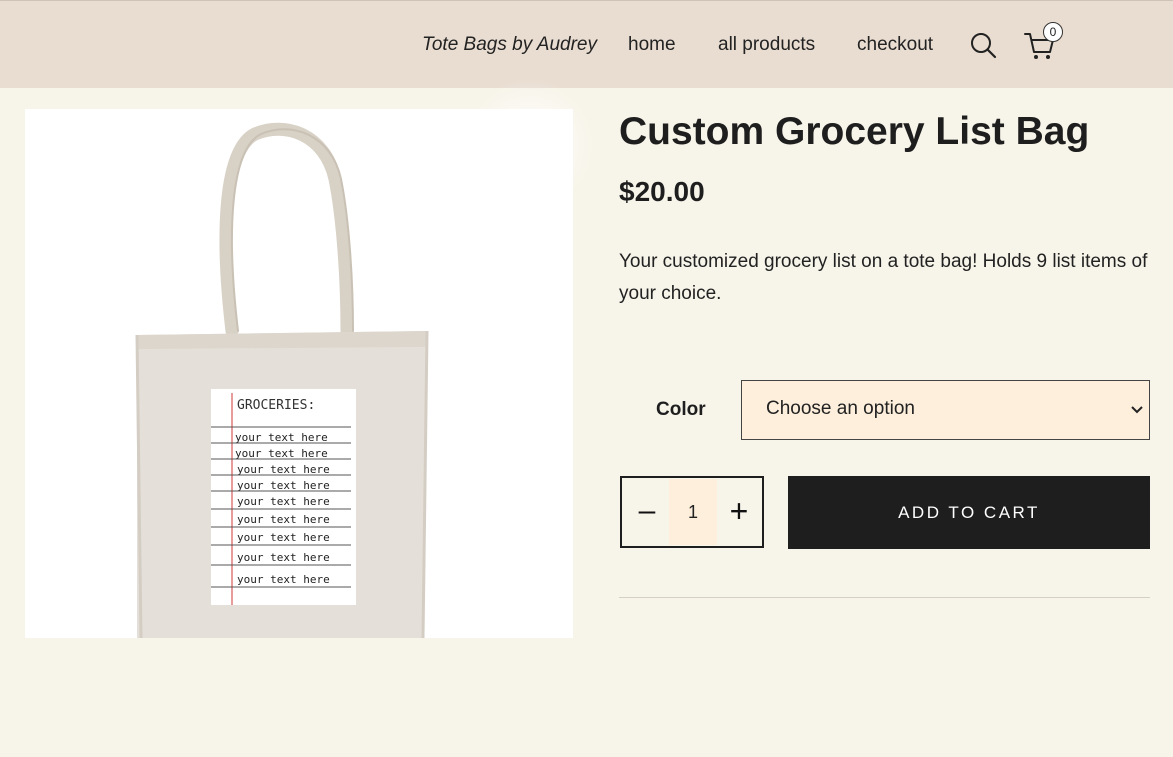  Describe the element at coordinates (1137, 410) in the screenshot. I see `chevron-down-icon` at that location.